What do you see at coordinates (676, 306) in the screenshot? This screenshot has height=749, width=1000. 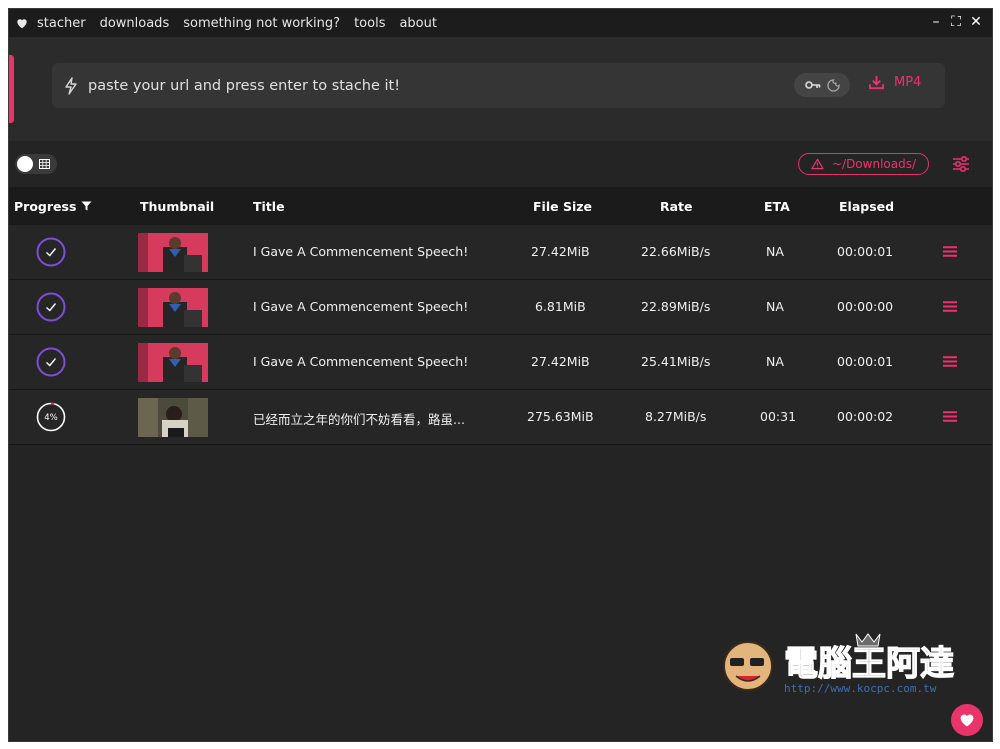 I see `row-rate: 22.89MiB/s` at bounding box center [676, 306].